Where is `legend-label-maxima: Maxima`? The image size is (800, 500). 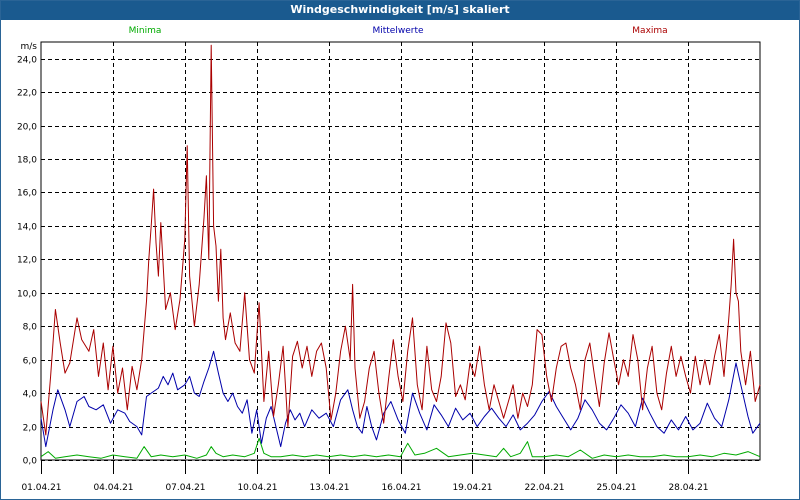
legend-label-maxima: Maxima is located at coordinates (649, 31).